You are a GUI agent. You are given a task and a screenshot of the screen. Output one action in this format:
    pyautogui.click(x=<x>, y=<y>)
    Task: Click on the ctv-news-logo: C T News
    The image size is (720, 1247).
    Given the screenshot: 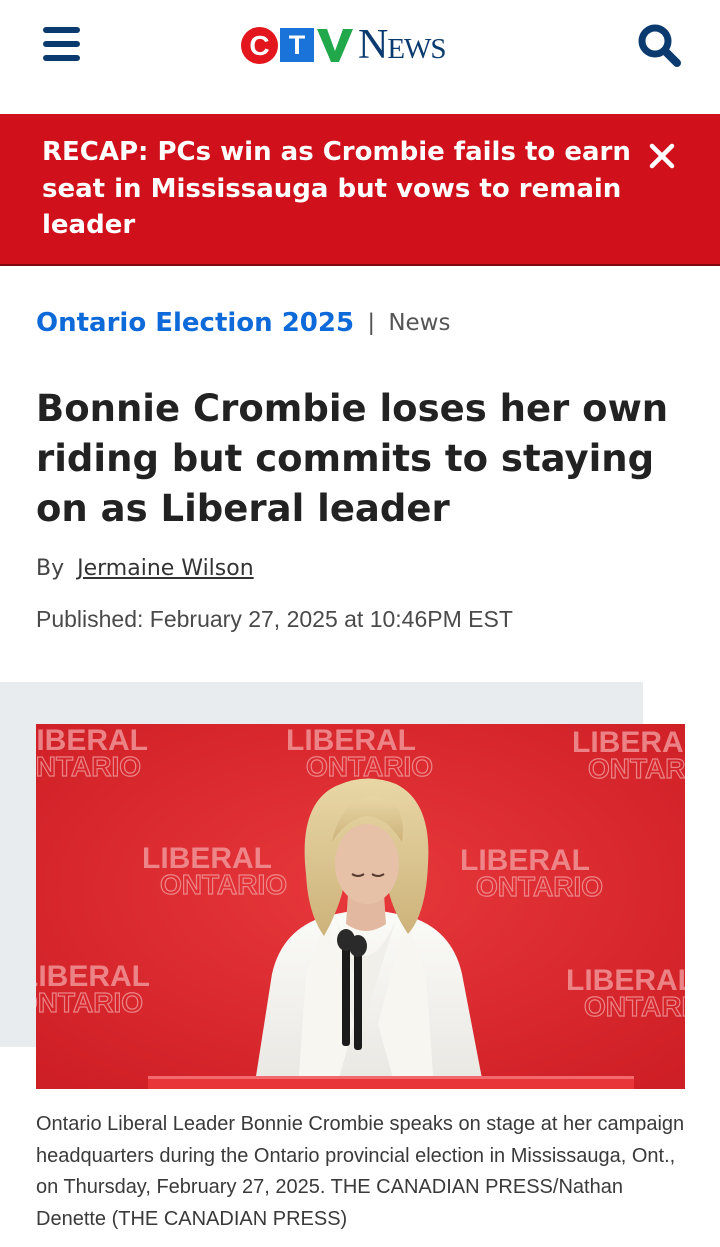 What is the action you would take?
    pyautogui.click(x=344, y=45)
    